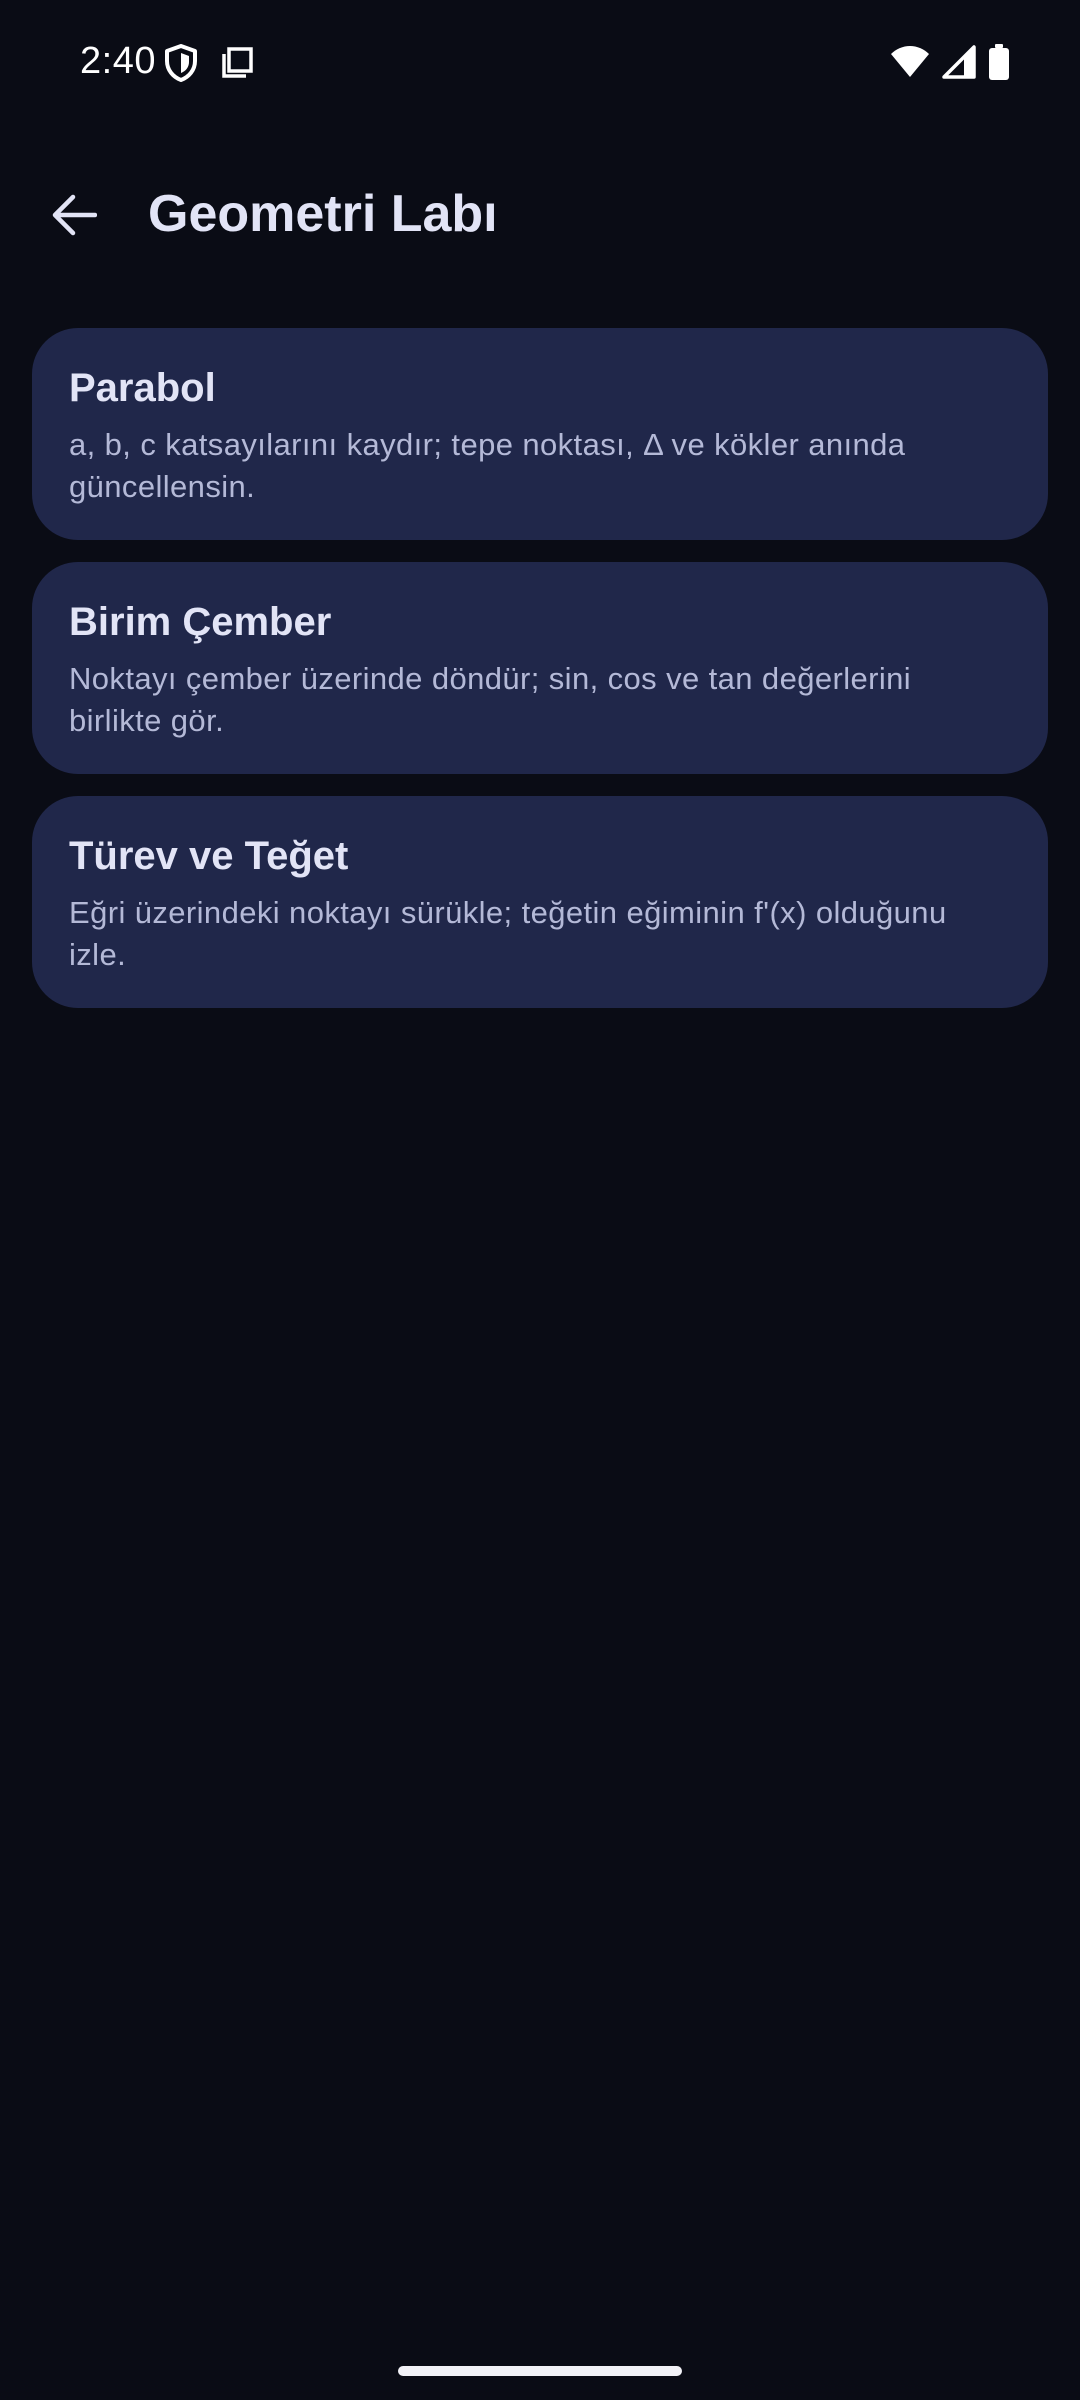 The height and width of the screenshot is (2400, 1080). What do you see at coordinates (540, 215) in the screenshot?
I see `app-bar: Geometri Labı` at bounding box center [540, 215].